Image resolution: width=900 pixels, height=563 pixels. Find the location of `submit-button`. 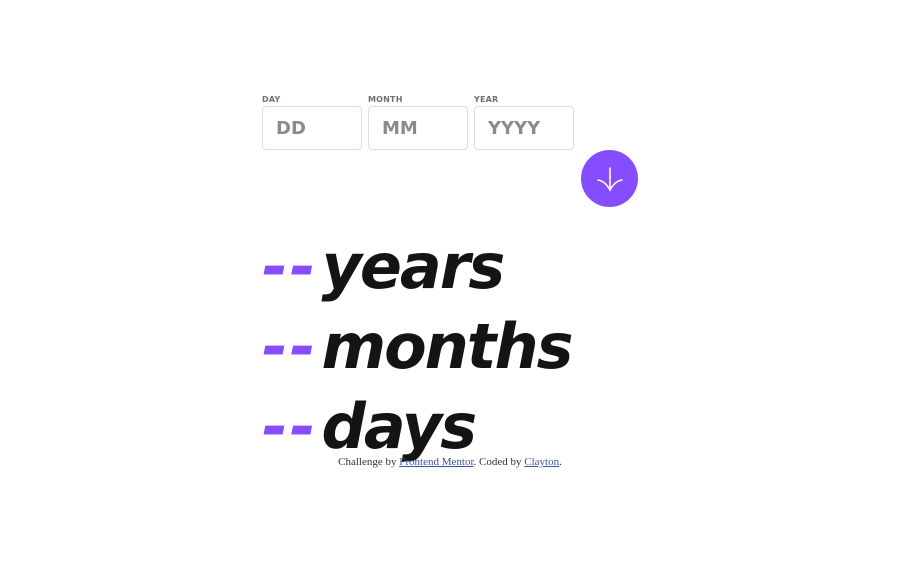

submit-button is located at coordinates (609, 178).